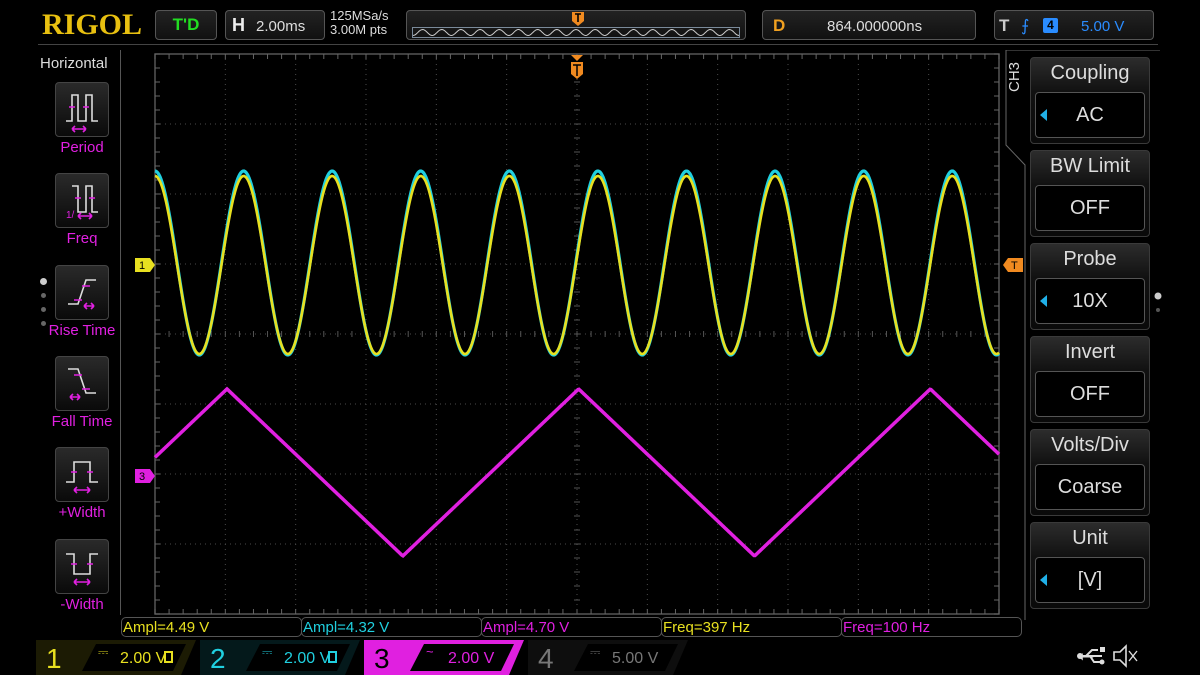  I want to click on marker-label: 1, so click(142, 266).